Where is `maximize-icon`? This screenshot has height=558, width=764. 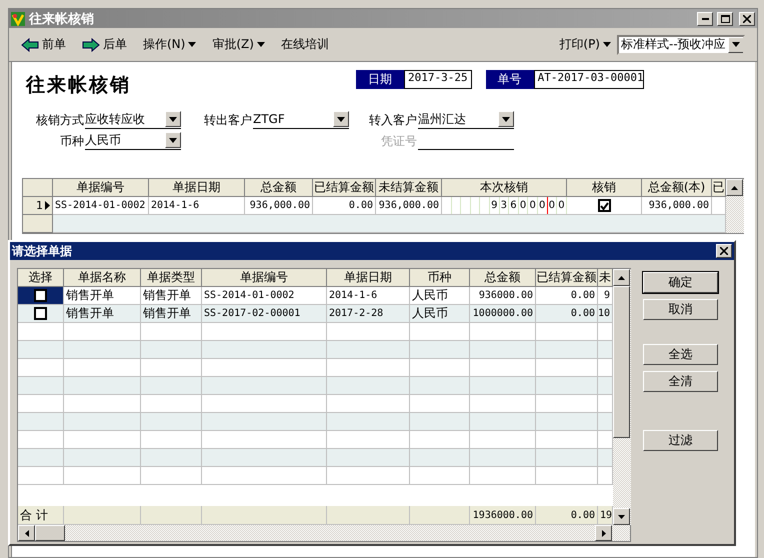
maximize-icon is located at coordinates (725, 18).